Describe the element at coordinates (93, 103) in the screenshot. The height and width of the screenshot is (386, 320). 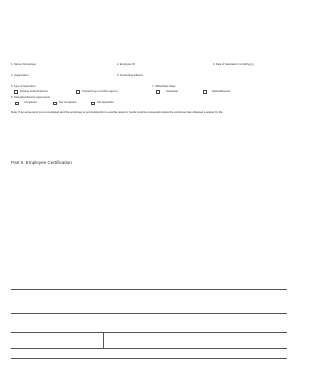
I see `not-applicable-checkbox` at that location.